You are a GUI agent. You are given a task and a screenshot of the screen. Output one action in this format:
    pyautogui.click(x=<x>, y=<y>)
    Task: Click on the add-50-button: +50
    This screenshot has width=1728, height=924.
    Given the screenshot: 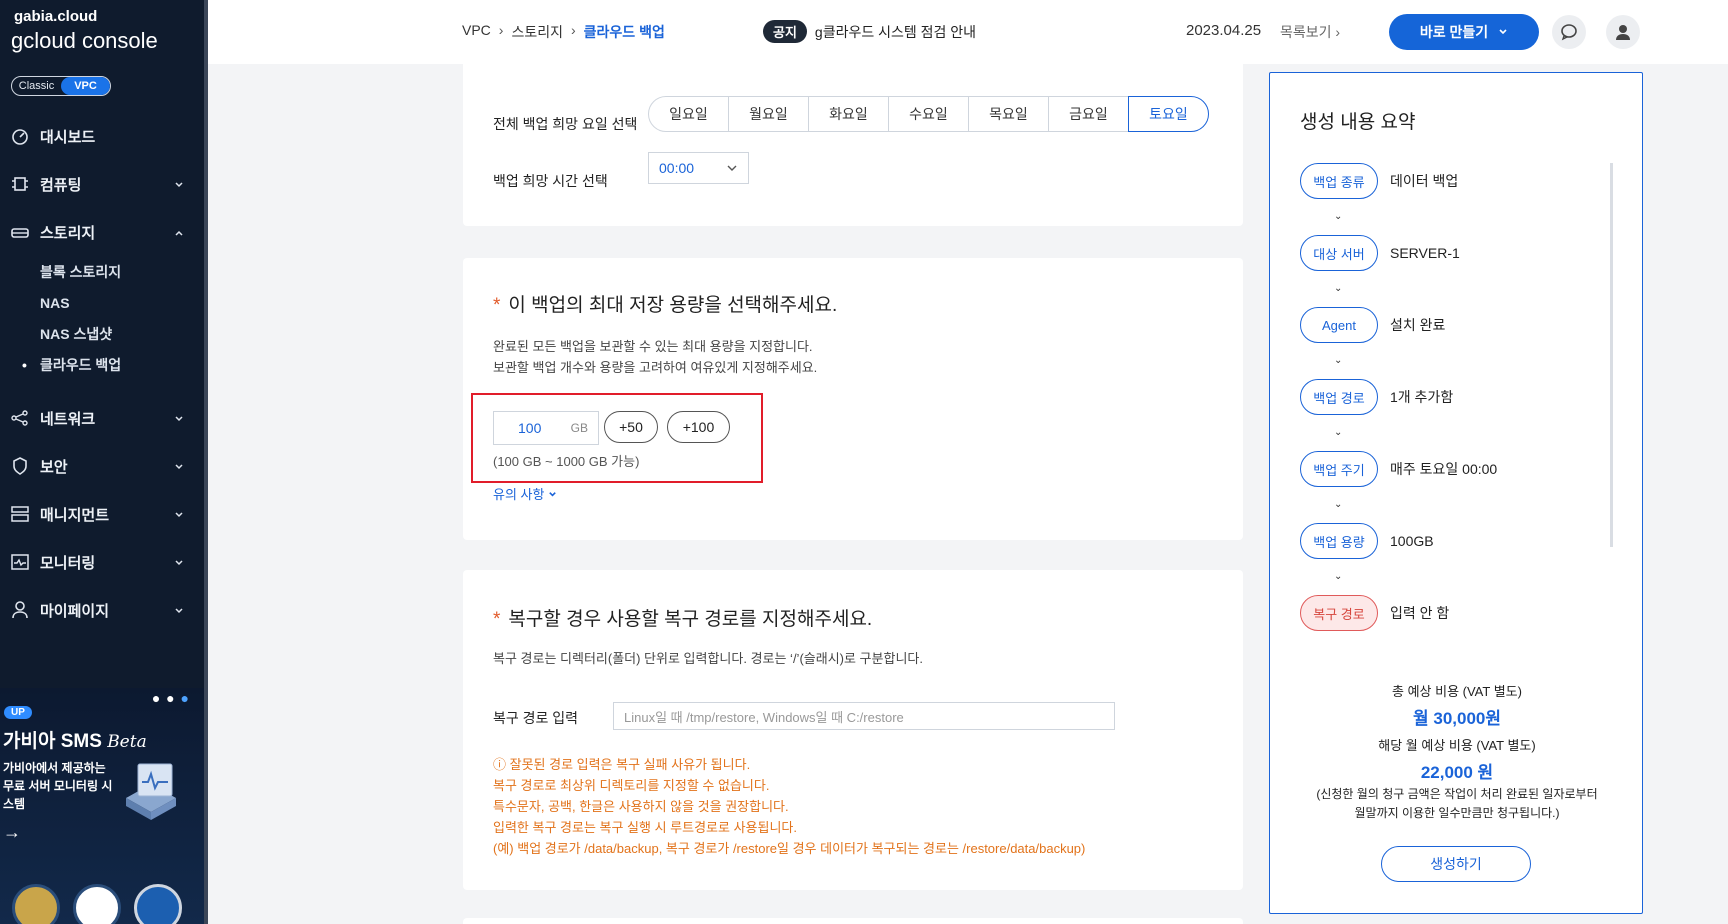 What is the action you would take?
    pyautogui.click(x=631, y=427)
    